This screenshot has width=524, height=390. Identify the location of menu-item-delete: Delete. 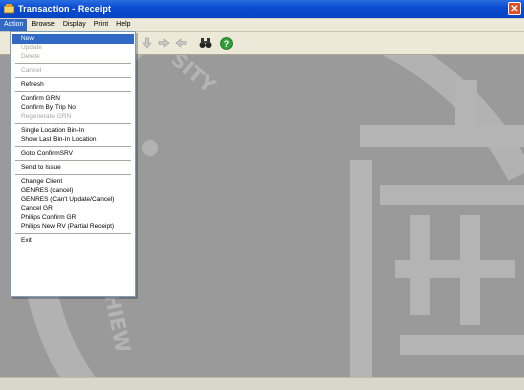
(30, 56).